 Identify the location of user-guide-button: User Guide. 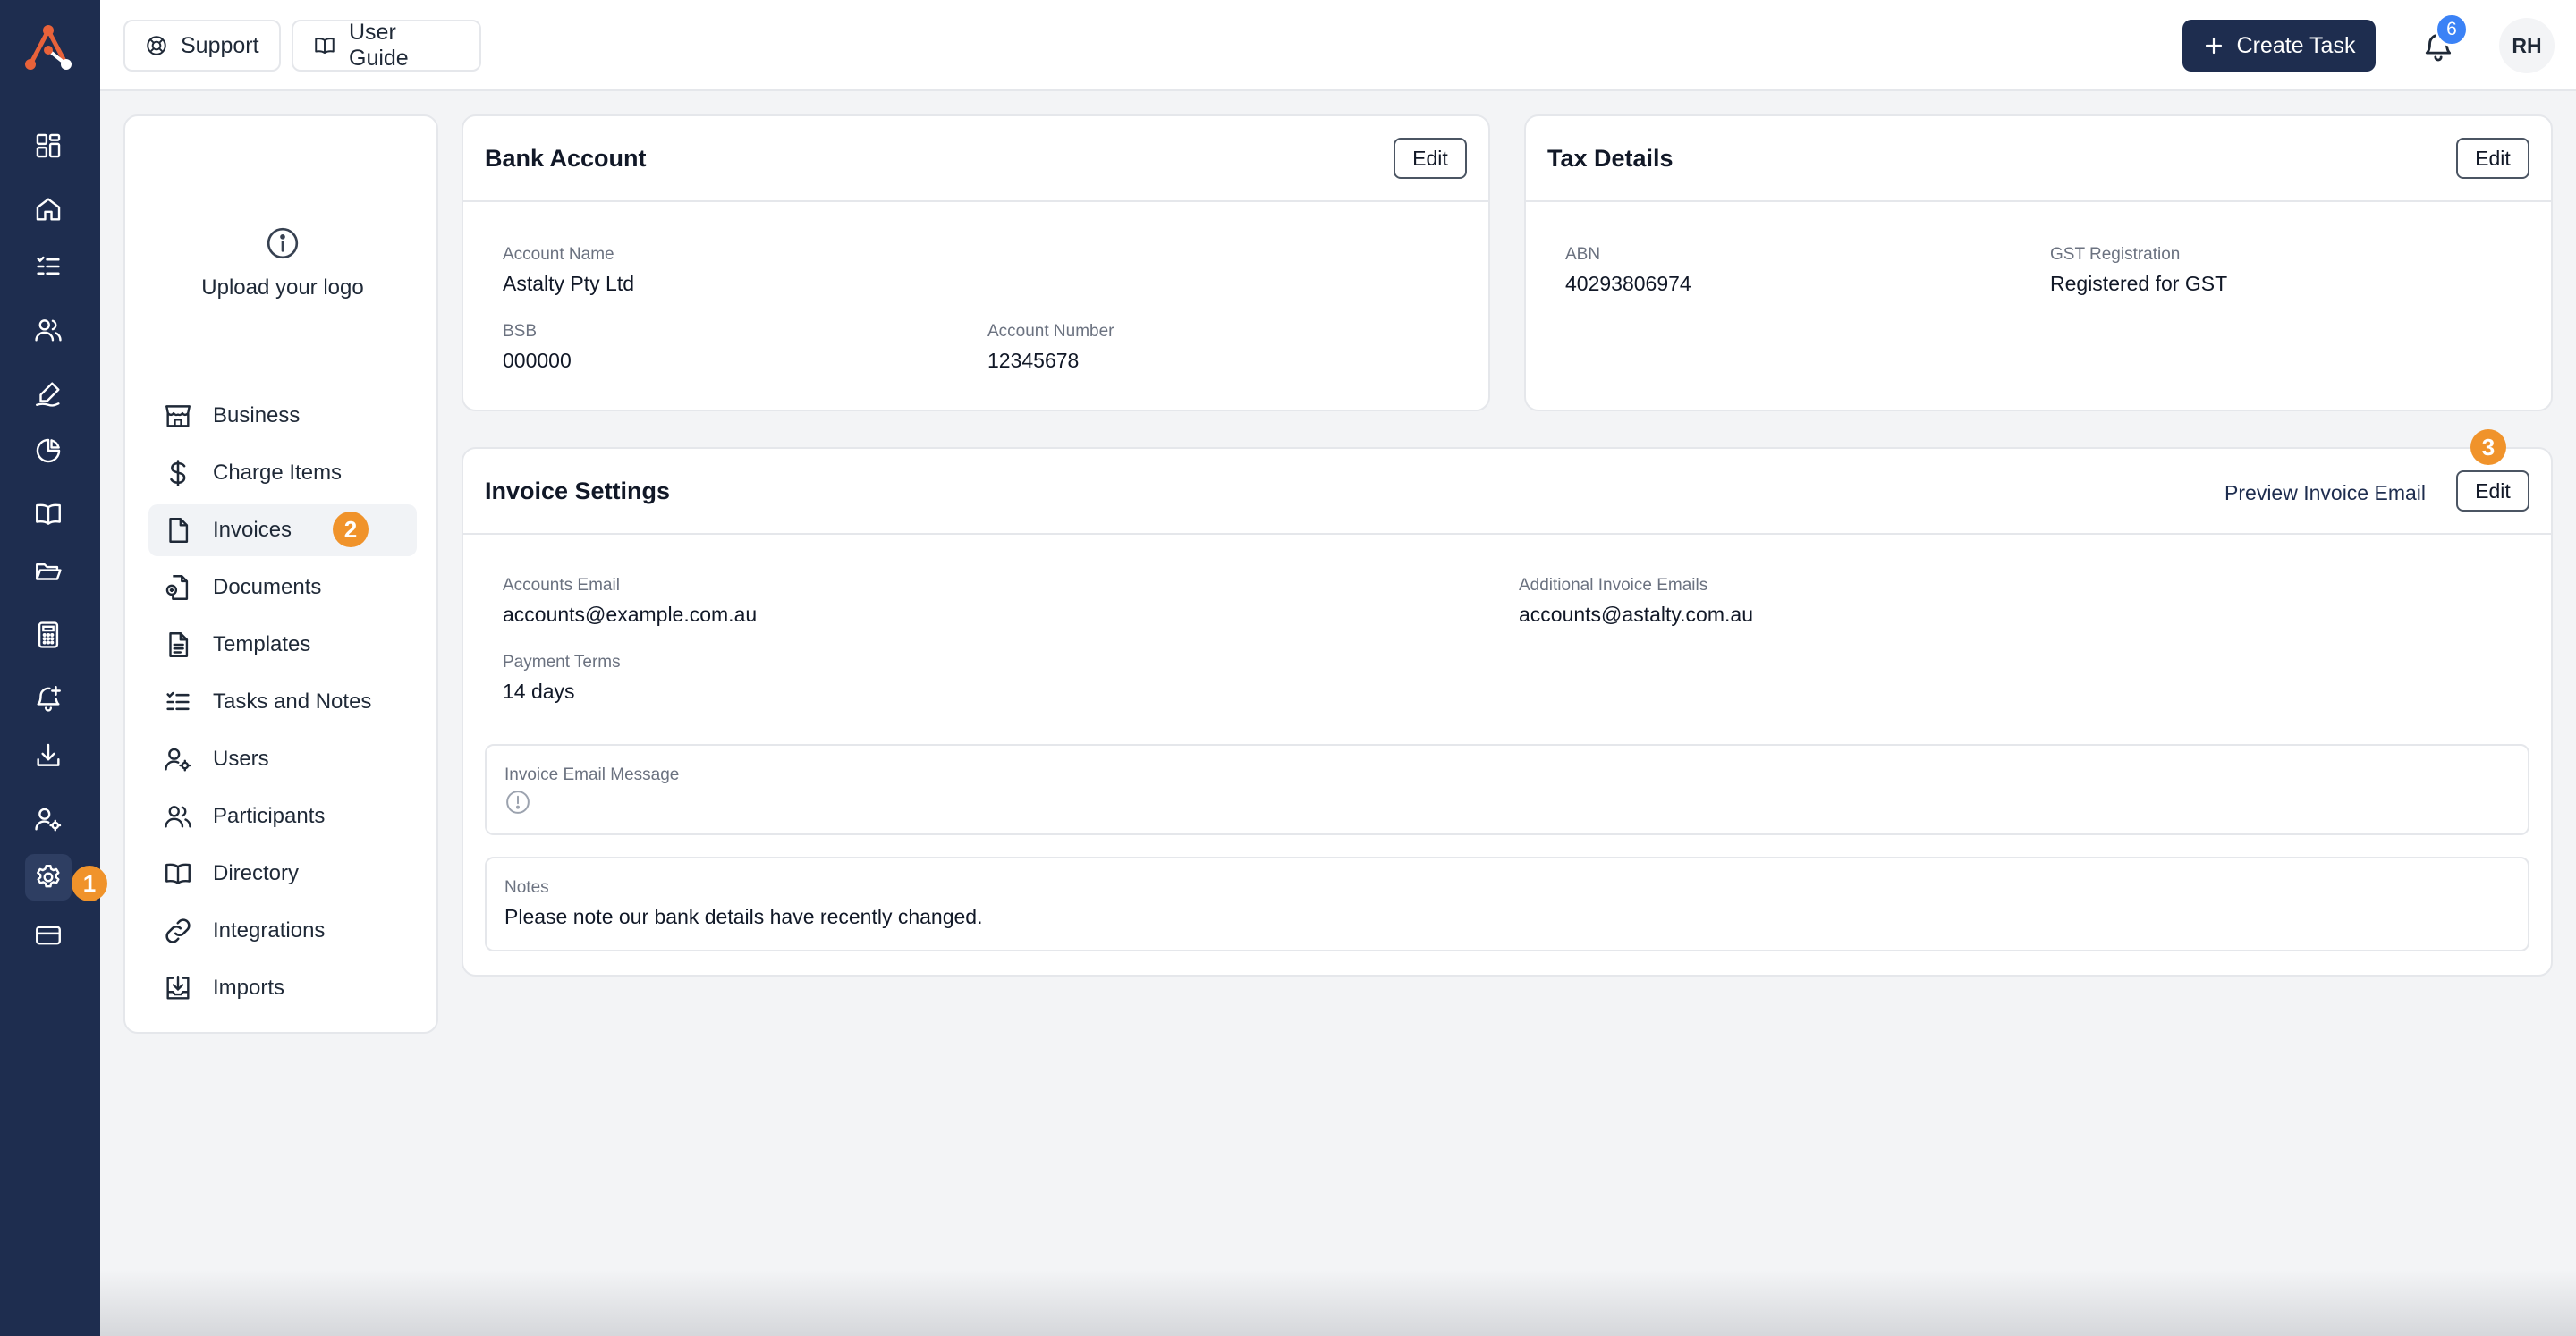
(386, 46).